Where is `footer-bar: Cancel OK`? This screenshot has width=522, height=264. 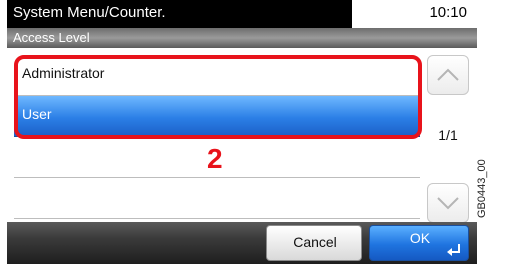 footer-bar: Cancel OK is located at coordinates (242, 243).